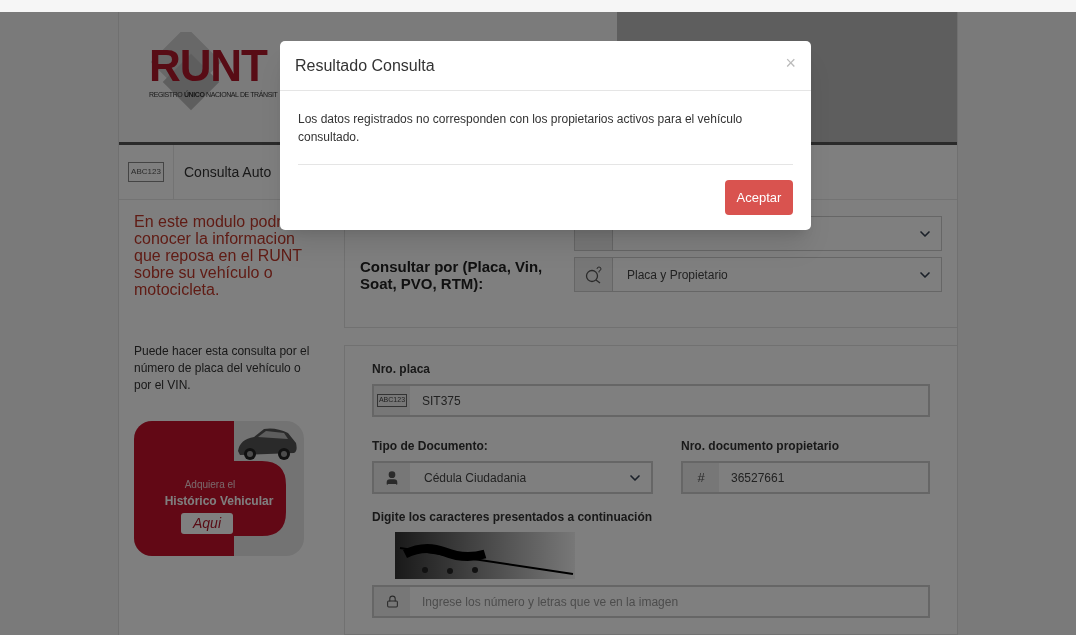 This screenshot has height=635, width=1076. What do you see at coordinates (759, 197) in the screenshot?
I see `accept-button: Aceptar` at bounding box center [759, 197].